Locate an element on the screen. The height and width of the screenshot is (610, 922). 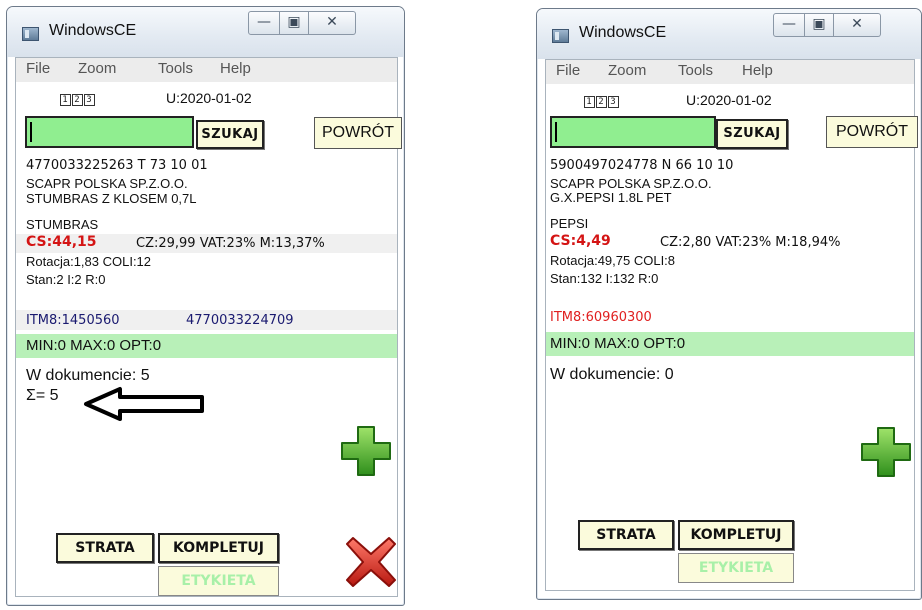
sum-total: Σ= 5 is located at coordinates (42, 395).